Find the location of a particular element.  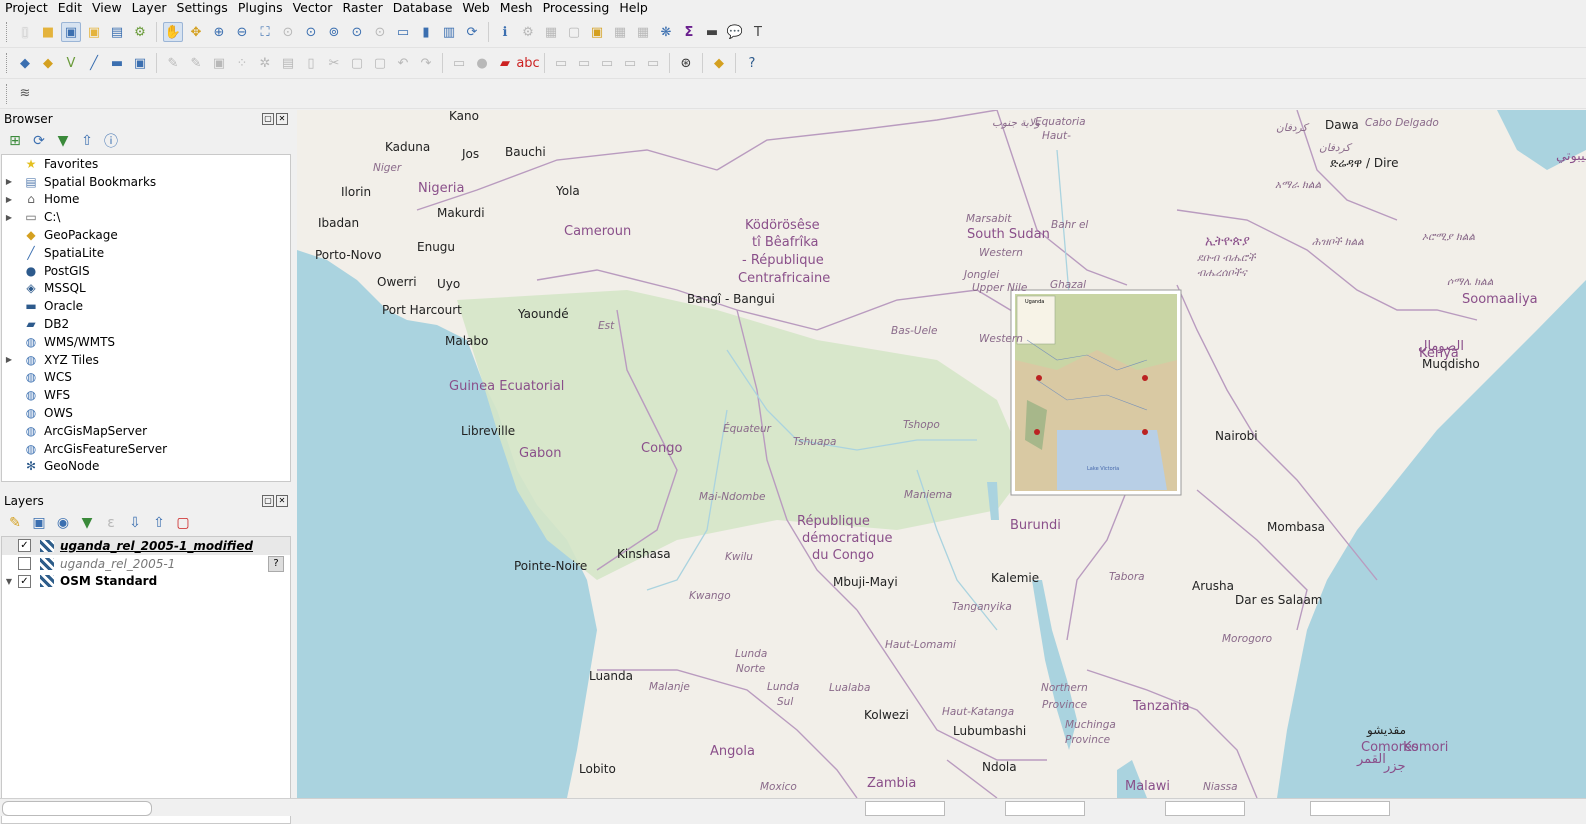

change-label-icon: ▭ is located at coordinates (653, 63).